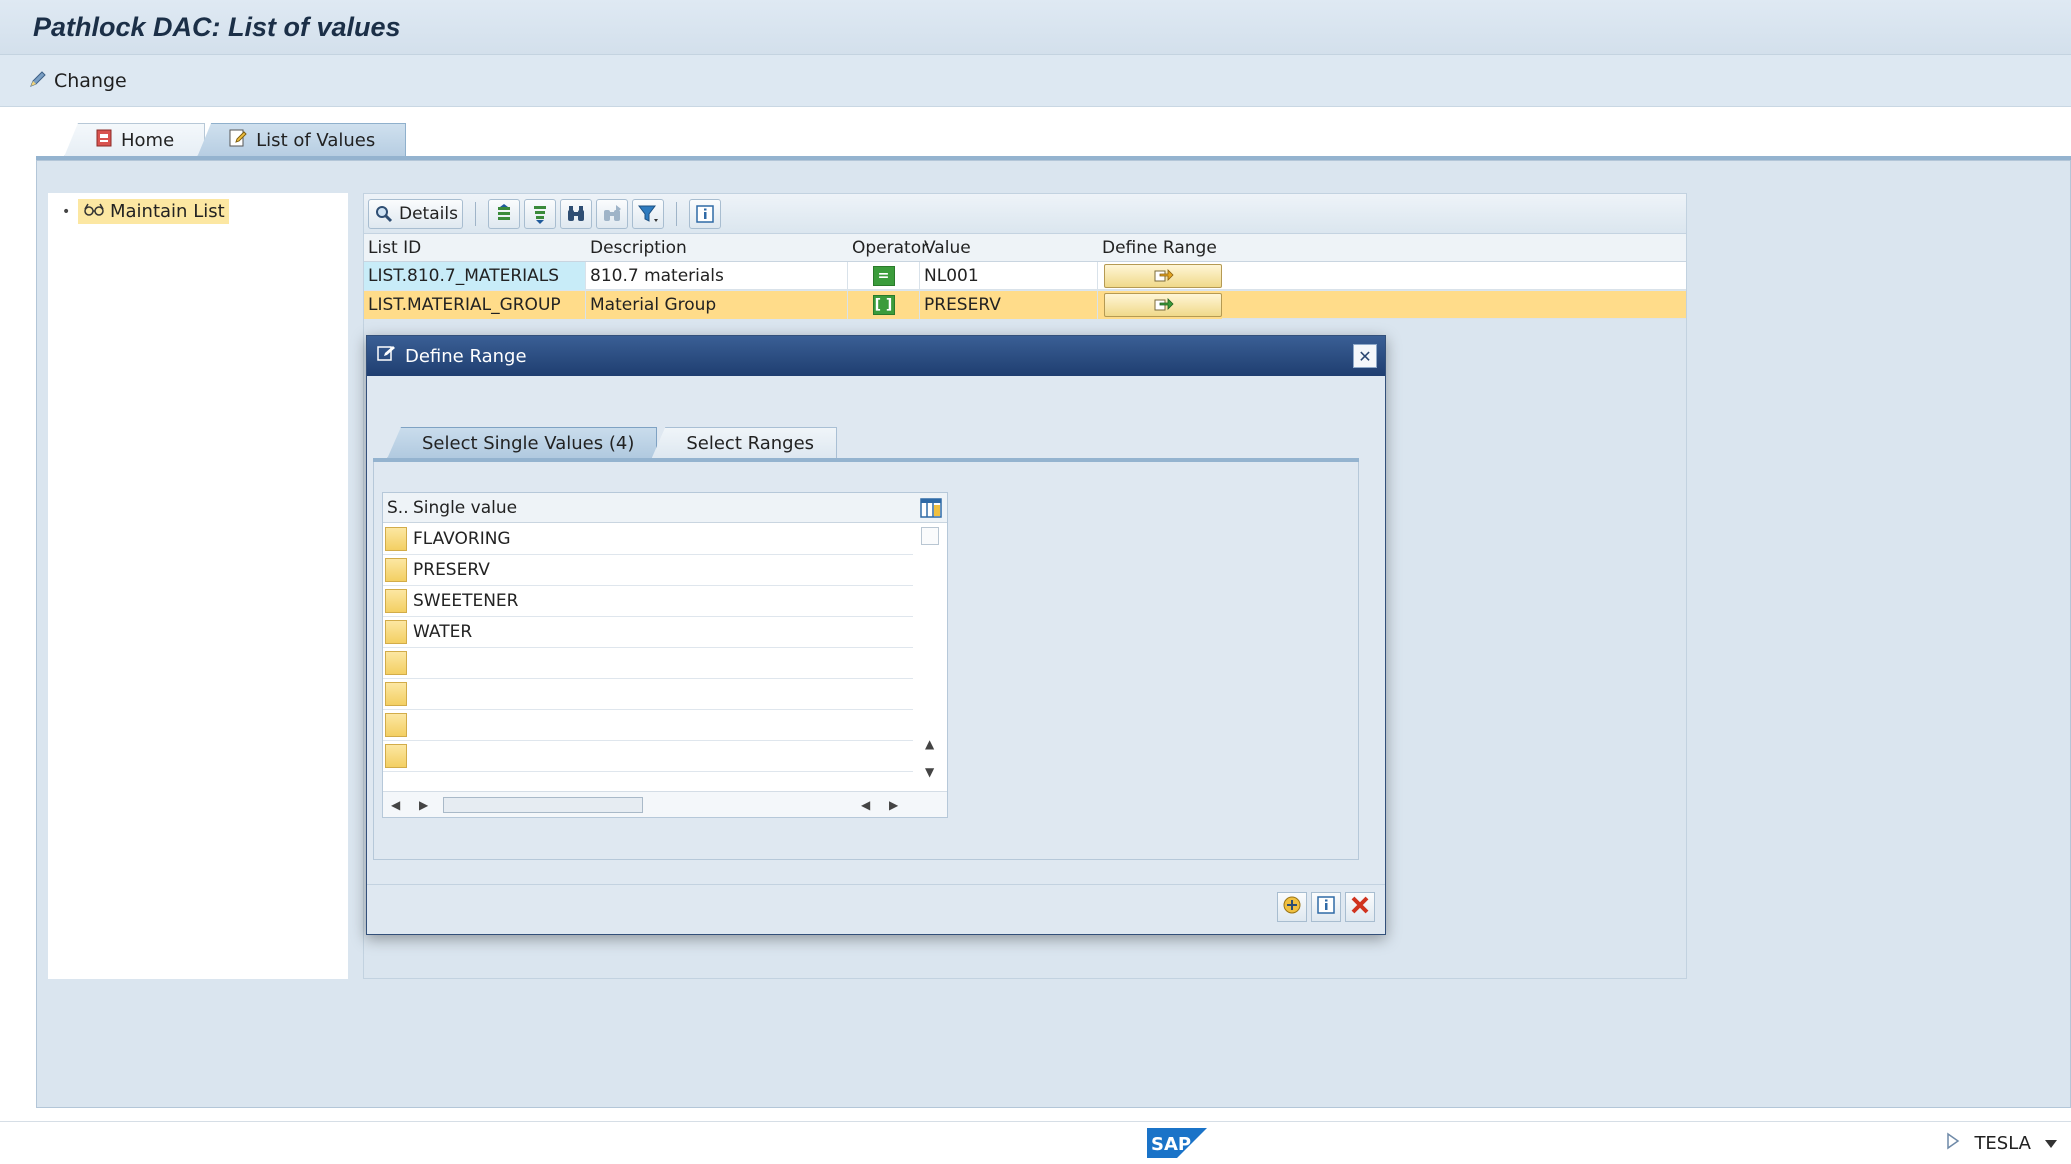  I want to click on information-button, so click(704, 213).